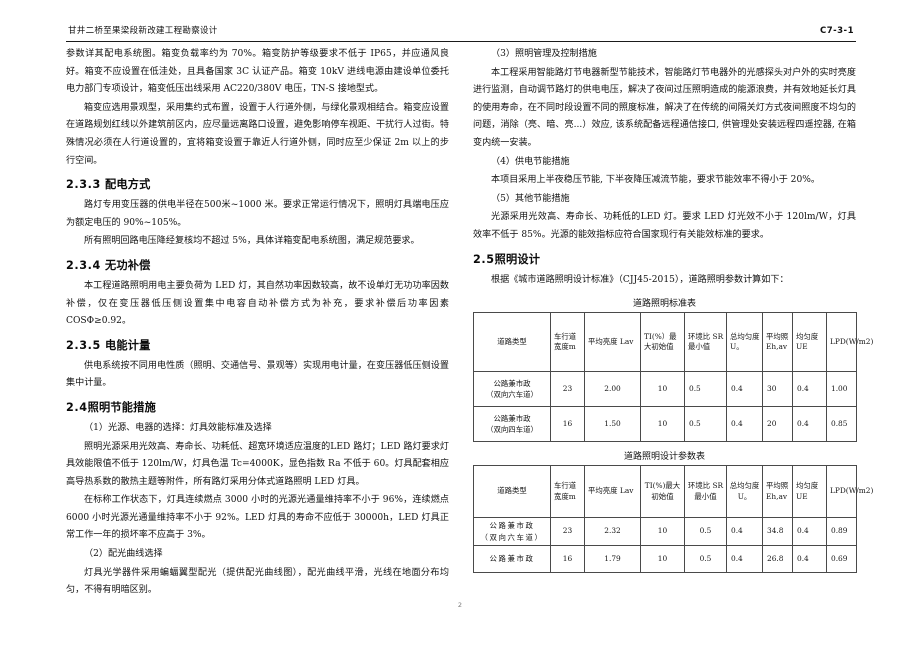 This screenshot has width=920, height=651. Describe the element at coordinates (612, 424) in the screenshot. I see `cell-average-luminance: 1.50` at that location.